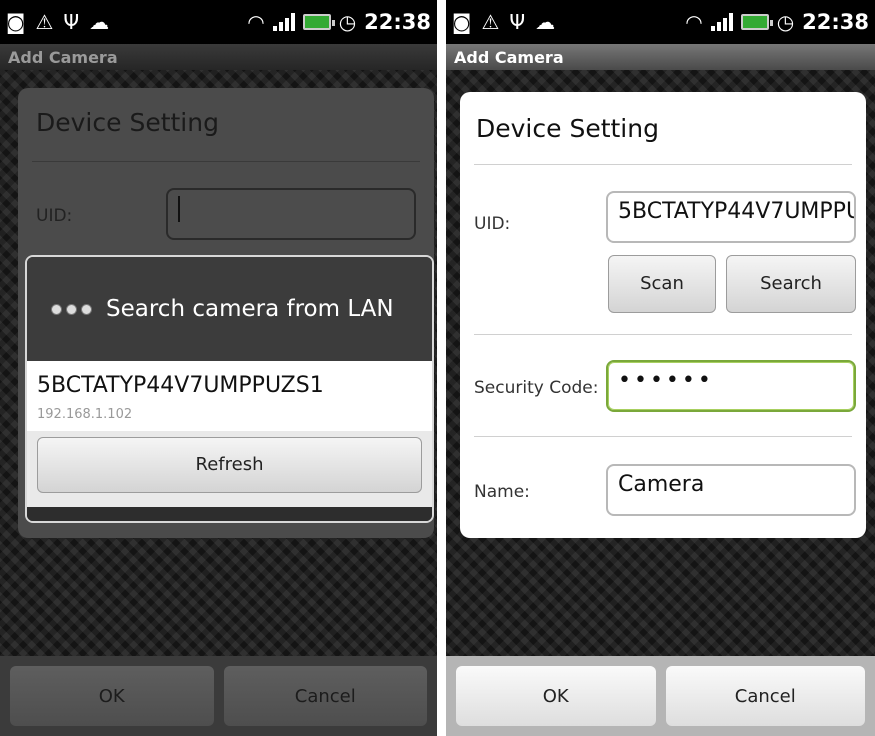  Describe the element at coordinates (662, 284) in the screenshot. I see `scan-button: Scan` at that location.